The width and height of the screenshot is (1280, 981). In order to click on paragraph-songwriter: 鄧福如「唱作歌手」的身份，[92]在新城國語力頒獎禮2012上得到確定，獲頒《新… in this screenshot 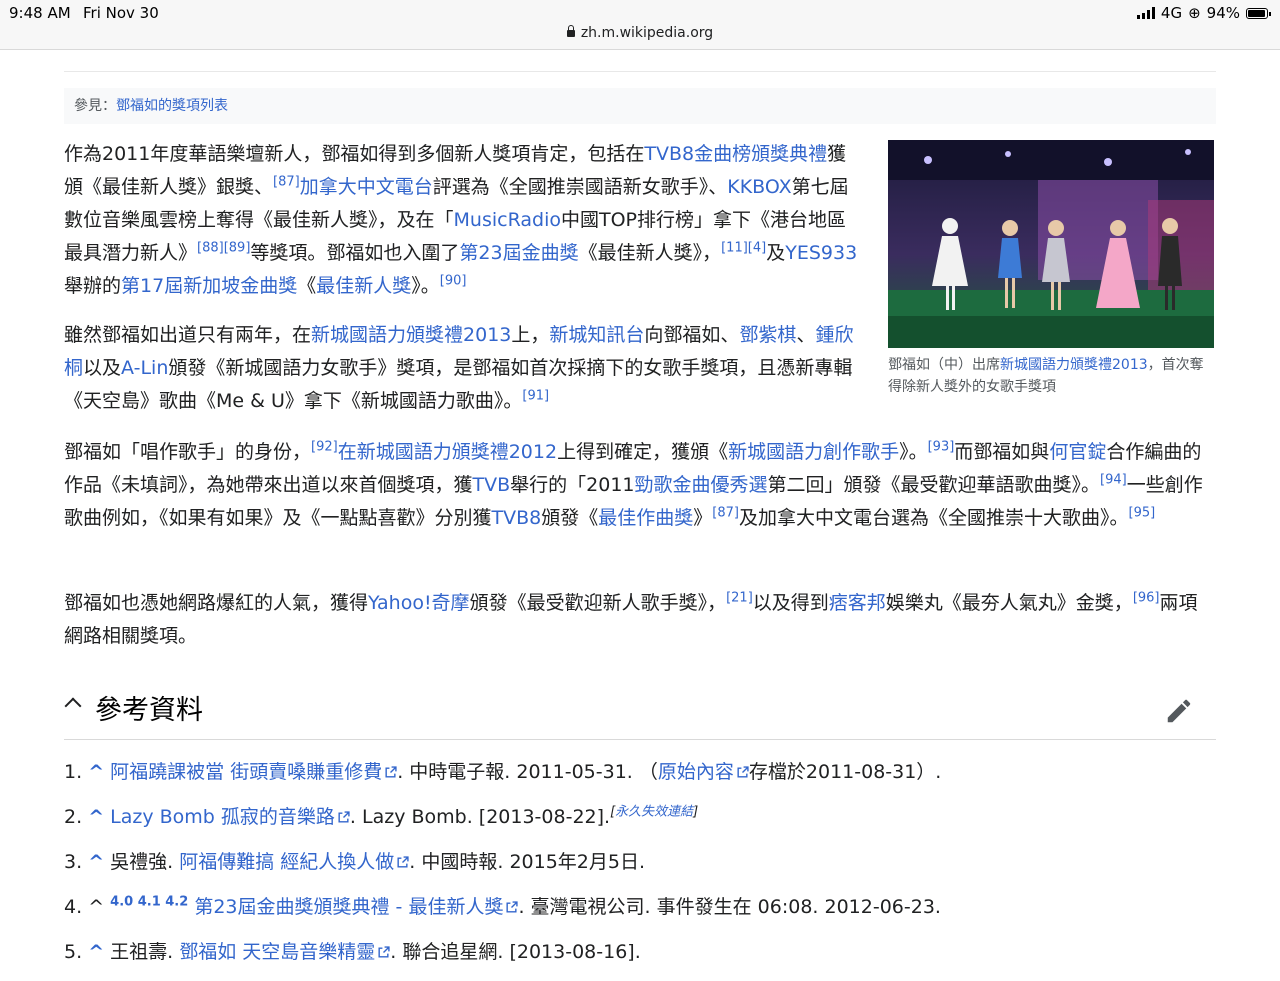, I will do `click(640, 485)`.